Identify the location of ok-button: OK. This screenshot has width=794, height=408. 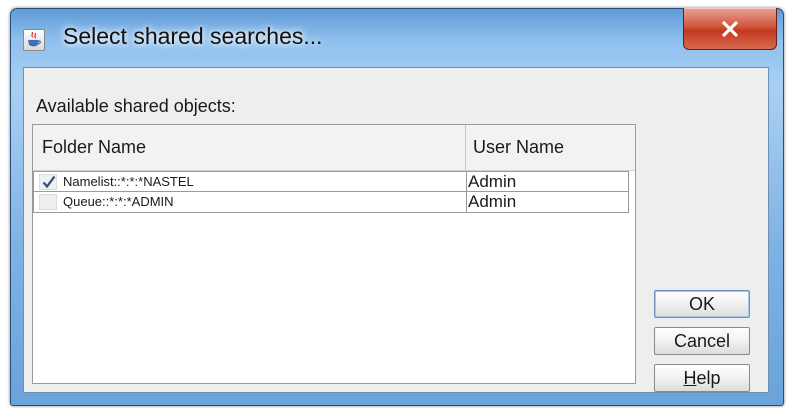
(702, 304).